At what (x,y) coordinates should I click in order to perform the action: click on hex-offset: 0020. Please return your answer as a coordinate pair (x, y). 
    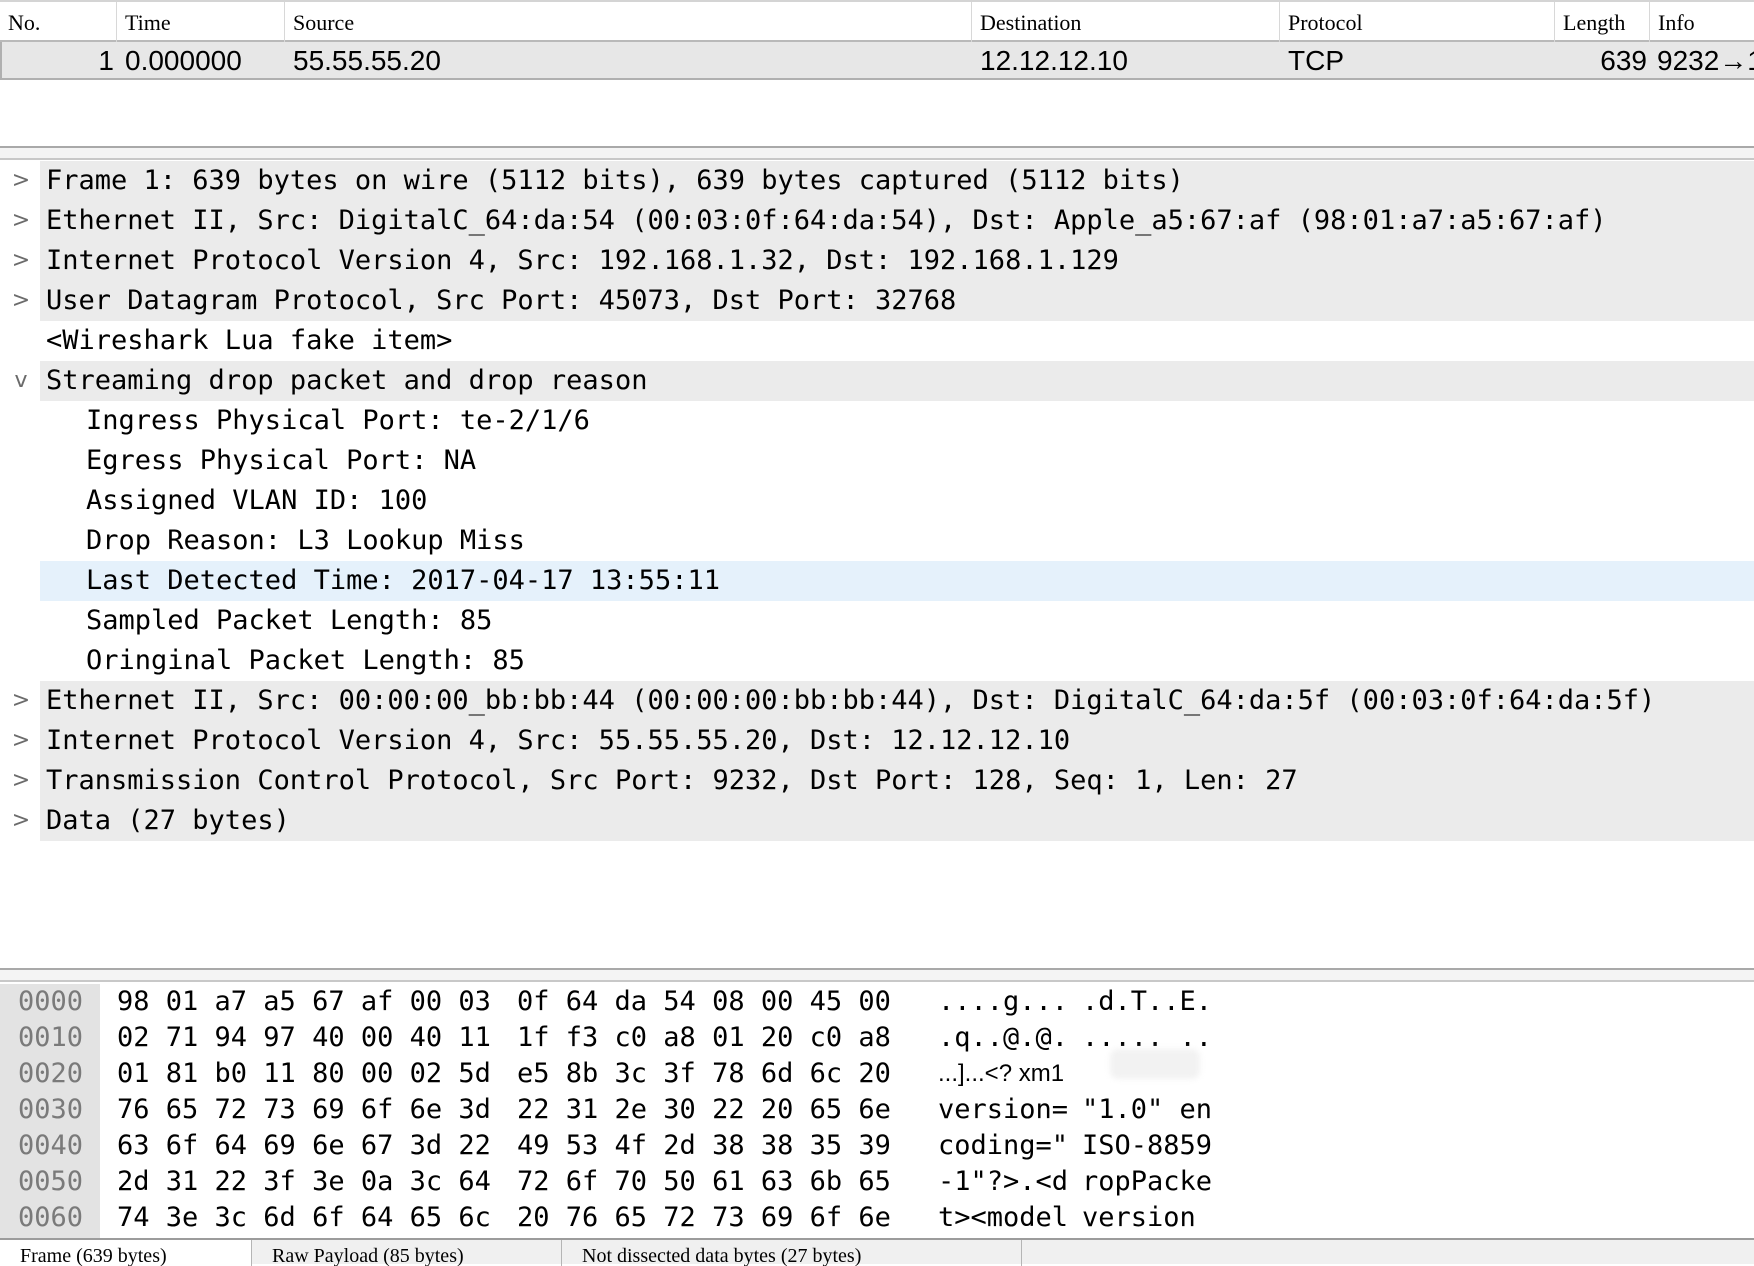
    Looking at the image, I should click on (51, 1073).